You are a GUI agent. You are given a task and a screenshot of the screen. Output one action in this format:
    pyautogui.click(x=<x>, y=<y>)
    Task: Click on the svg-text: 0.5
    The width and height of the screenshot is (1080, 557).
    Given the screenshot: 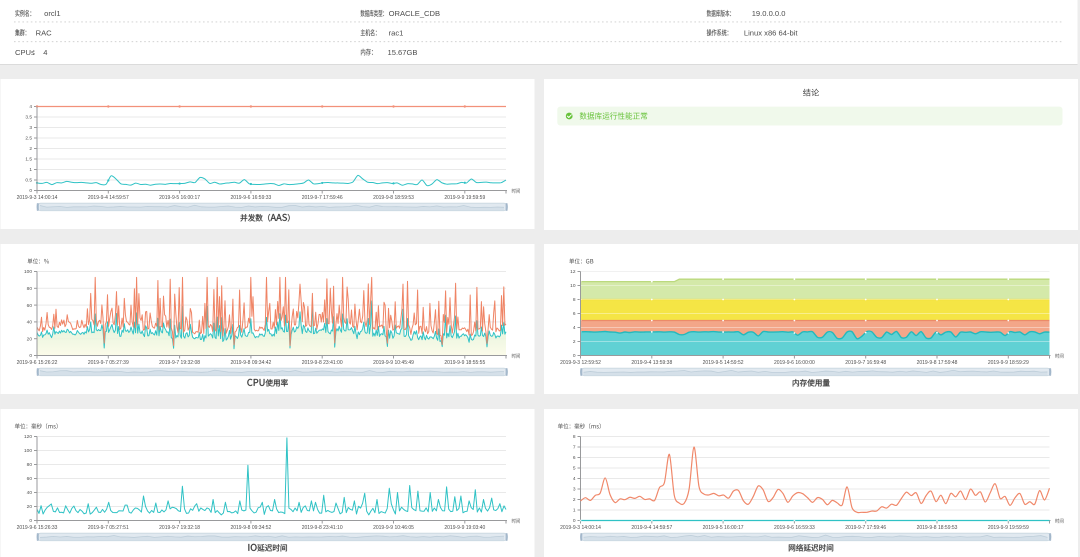 What is the action you would take?
    pyautogui.click(x=28, y=181)
    